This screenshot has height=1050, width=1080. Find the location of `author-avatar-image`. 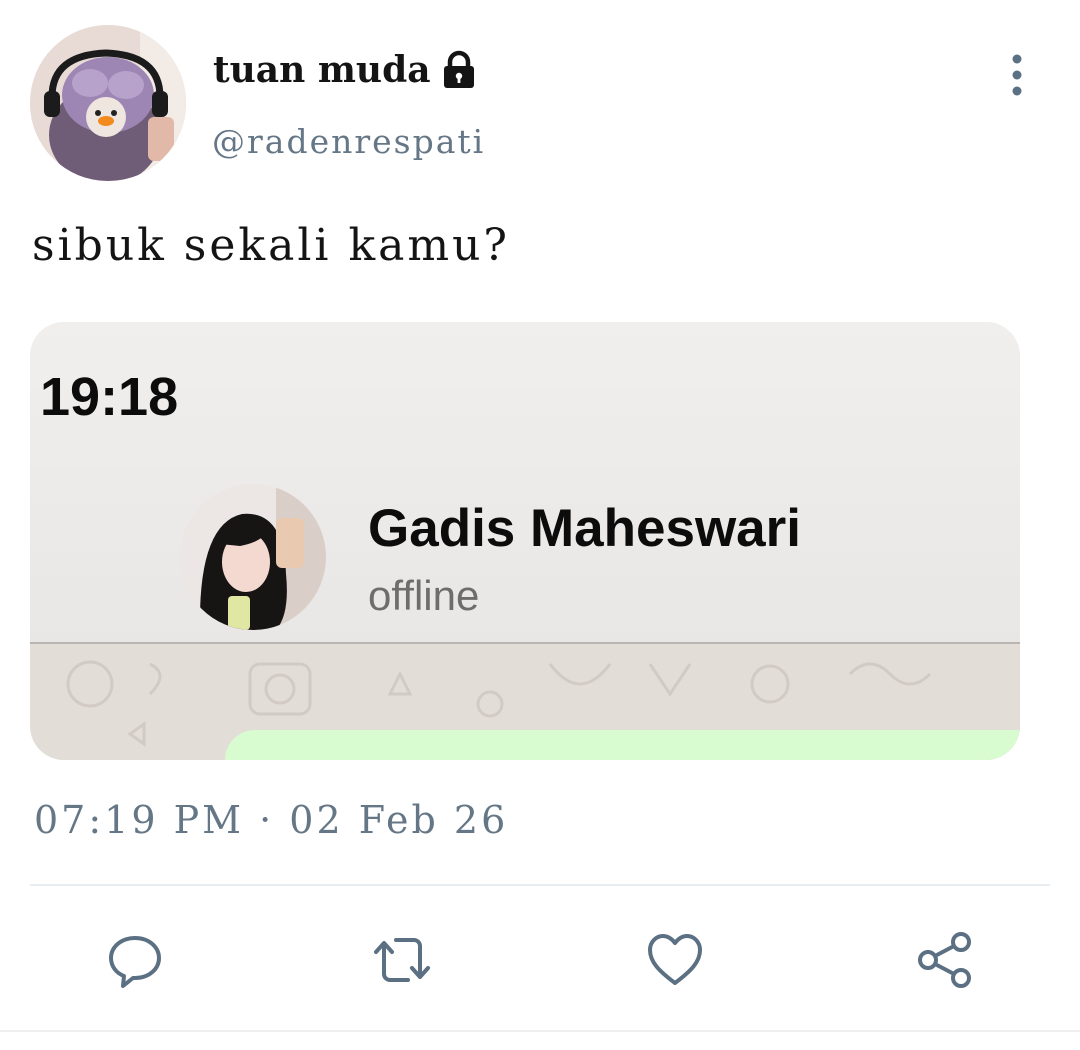

author-avatar-image is located at coordinates (108, 103).